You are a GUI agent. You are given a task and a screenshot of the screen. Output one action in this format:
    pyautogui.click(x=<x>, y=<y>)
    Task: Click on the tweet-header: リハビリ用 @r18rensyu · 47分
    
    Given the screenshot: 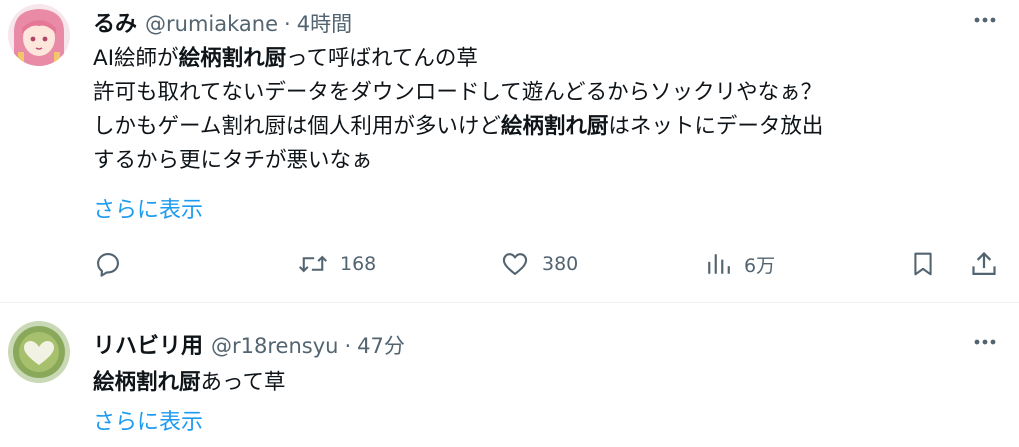 What is the action you would take?
    pyautogui.click(x=249, y=343)
    